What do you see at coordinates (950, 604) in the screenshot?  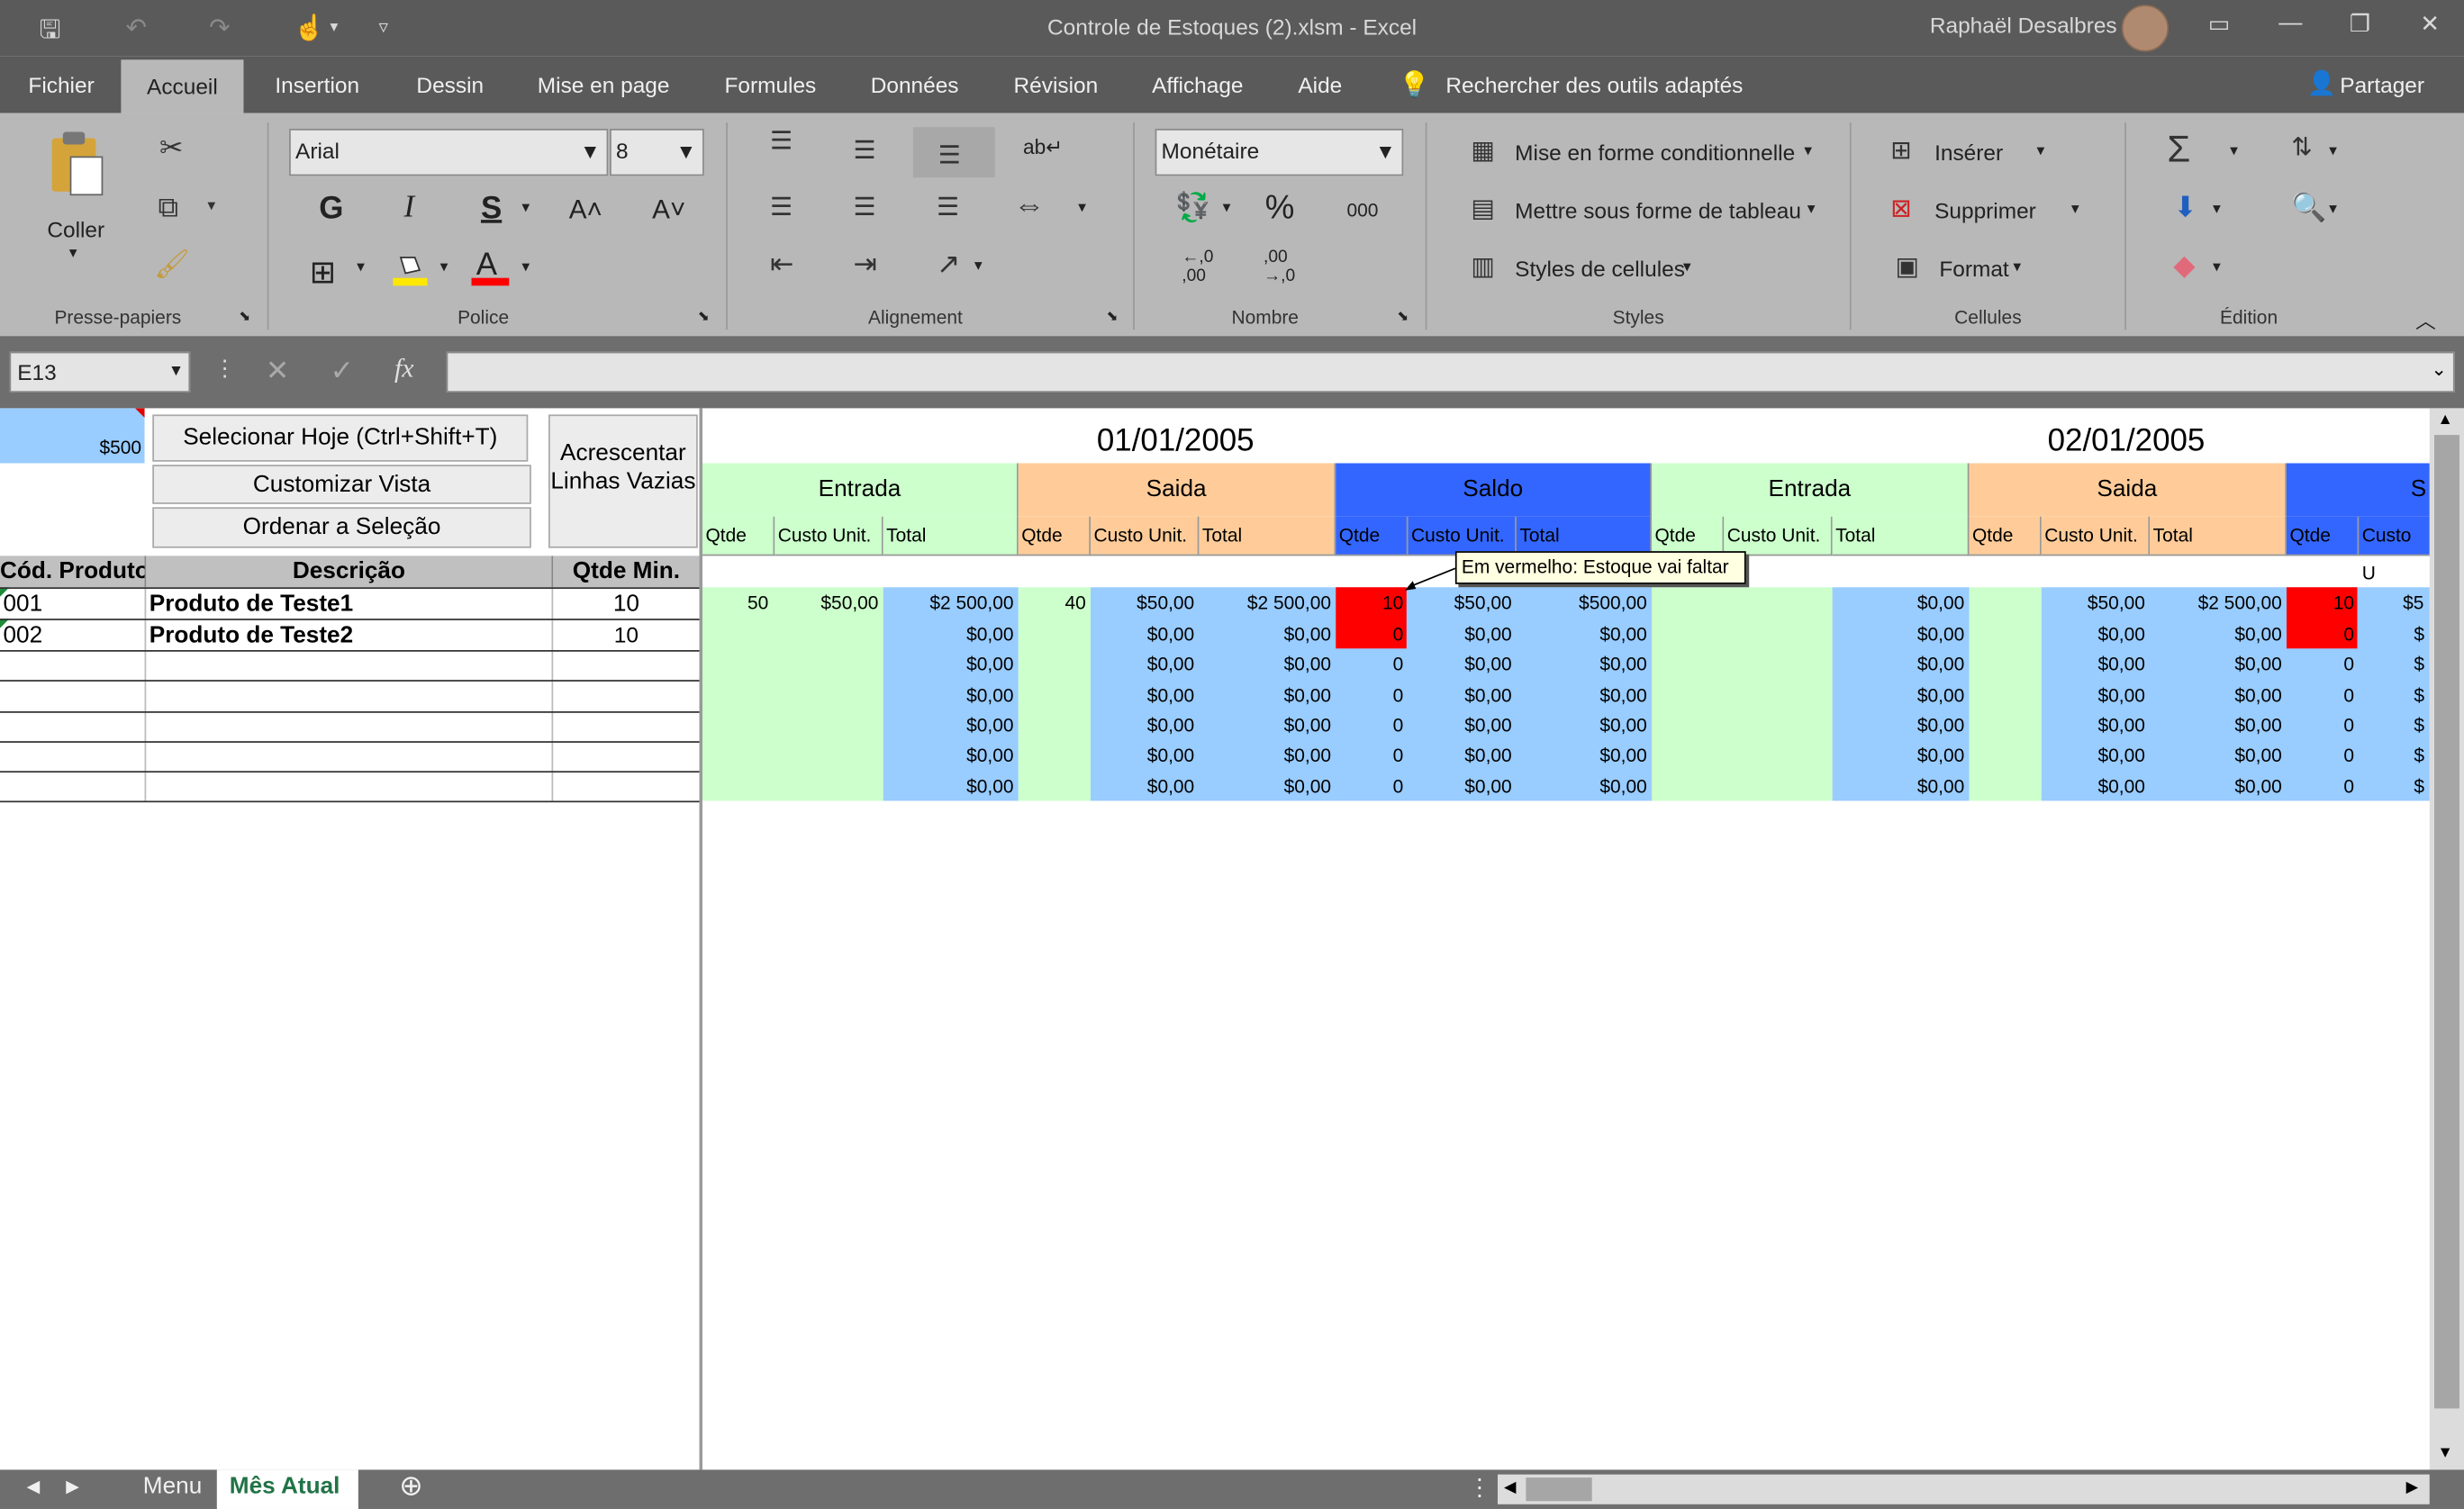 I see `in-total-cell: $2 500,00` at bounding box center [950, 604].